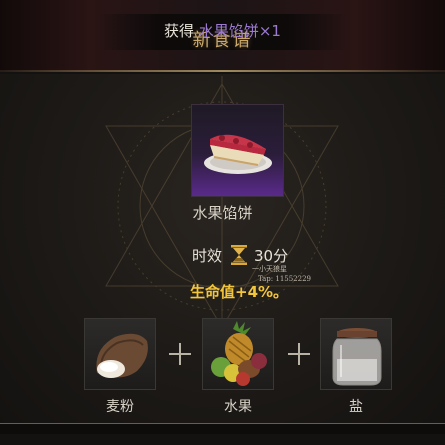 The height and width of the screenshot is (445, 445). I want to click on ingredient-slot-flour, so click(120, 354).